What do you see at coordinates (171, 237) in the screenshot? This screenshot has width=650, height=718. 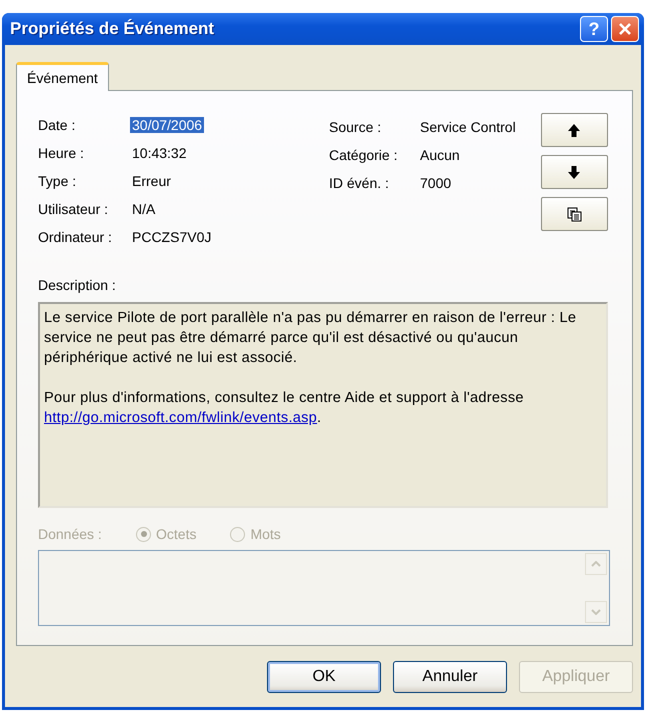 I see `field-value: PCCZS7V0J` at bounding box center [171, 237].